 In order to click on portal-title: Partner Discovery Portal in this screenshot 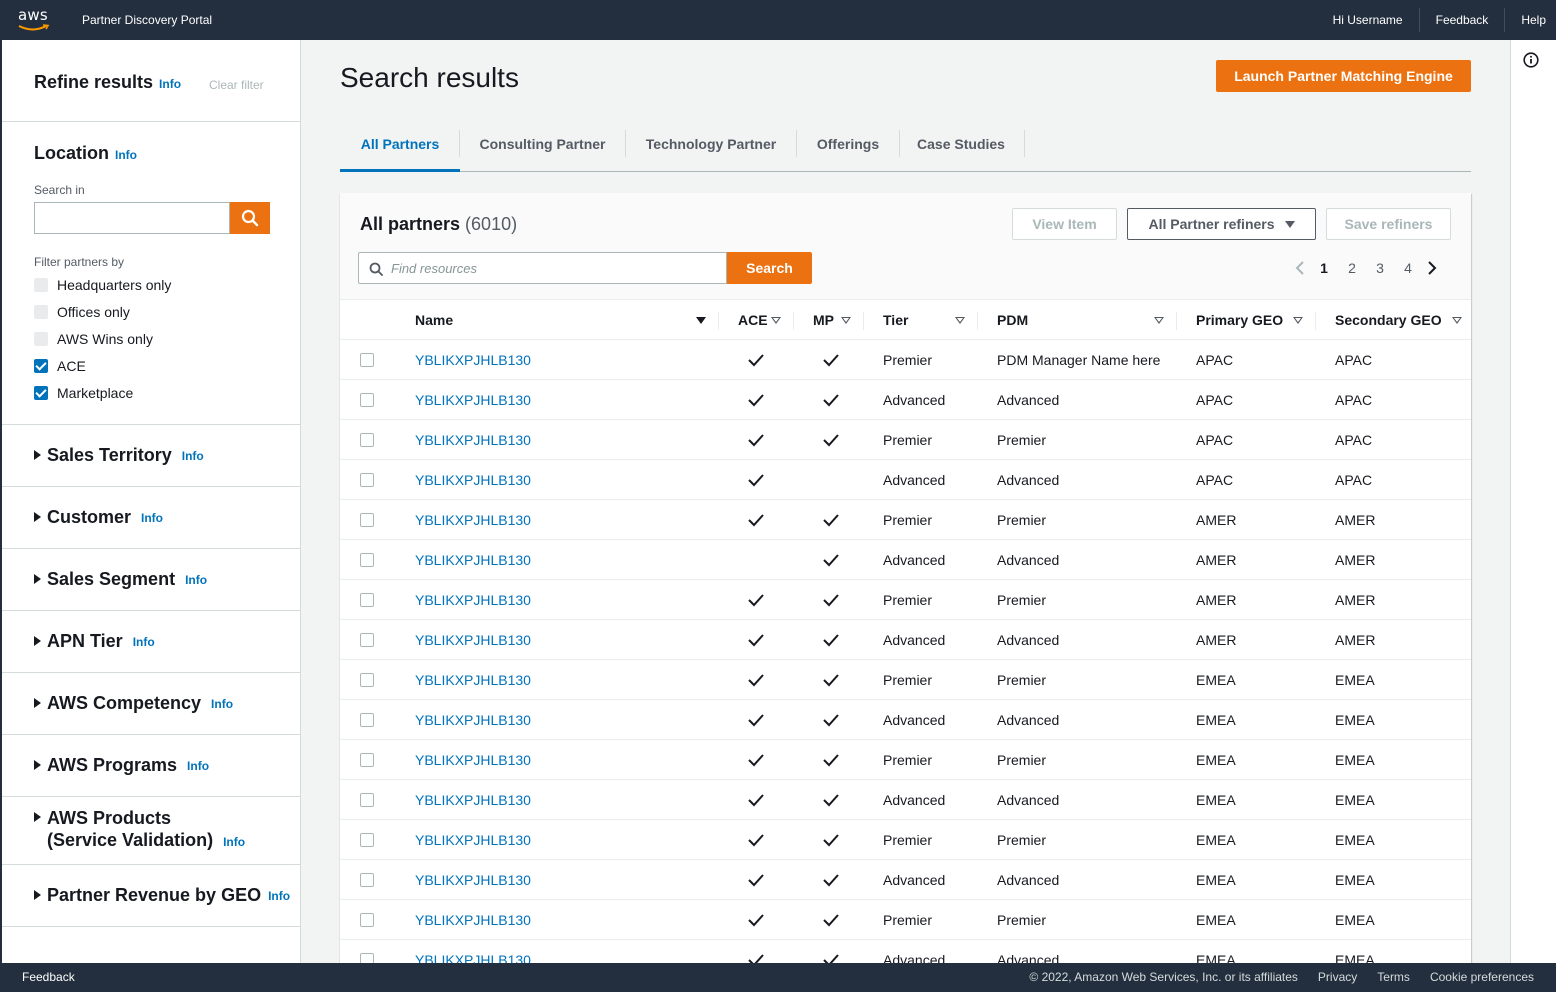, I will do `click(147, 20)`.